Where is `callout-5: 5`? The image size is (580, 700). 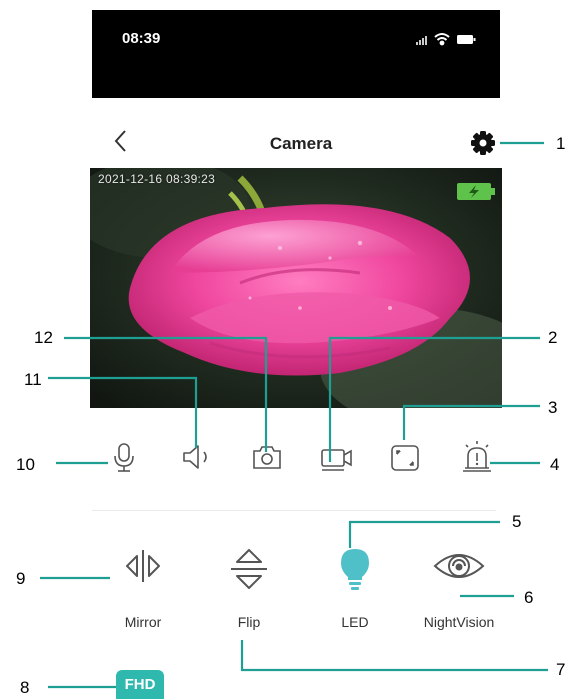
callout-5: 5 is located at coordinates (517, 521).